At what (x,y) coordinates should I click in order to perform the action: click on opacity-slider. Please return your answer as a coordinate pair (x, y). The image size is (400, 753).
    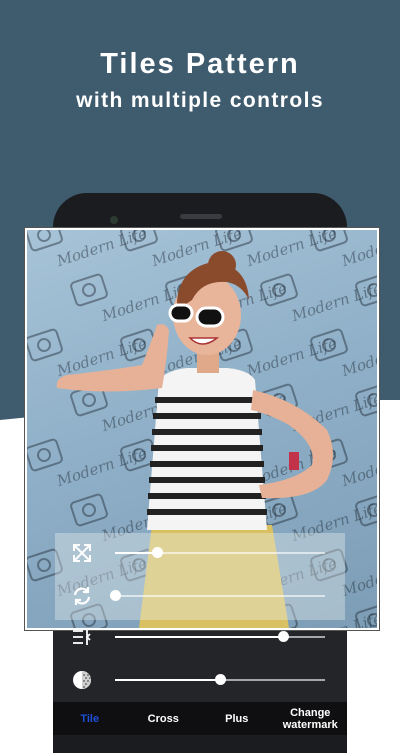
    Looking at the image, I should click on (220, 679).